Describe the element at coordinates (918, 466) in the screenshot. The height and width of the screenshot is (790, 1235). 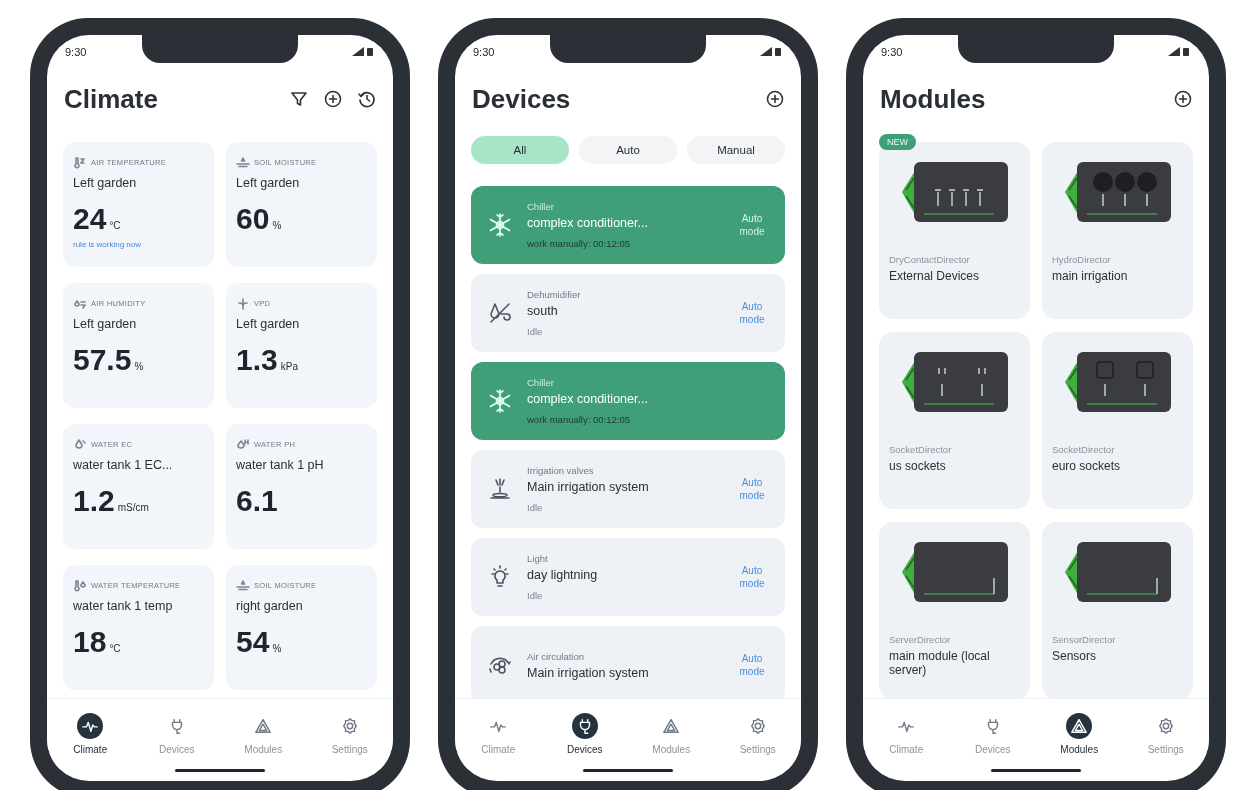
I see `module-name: us sockets` at that location.